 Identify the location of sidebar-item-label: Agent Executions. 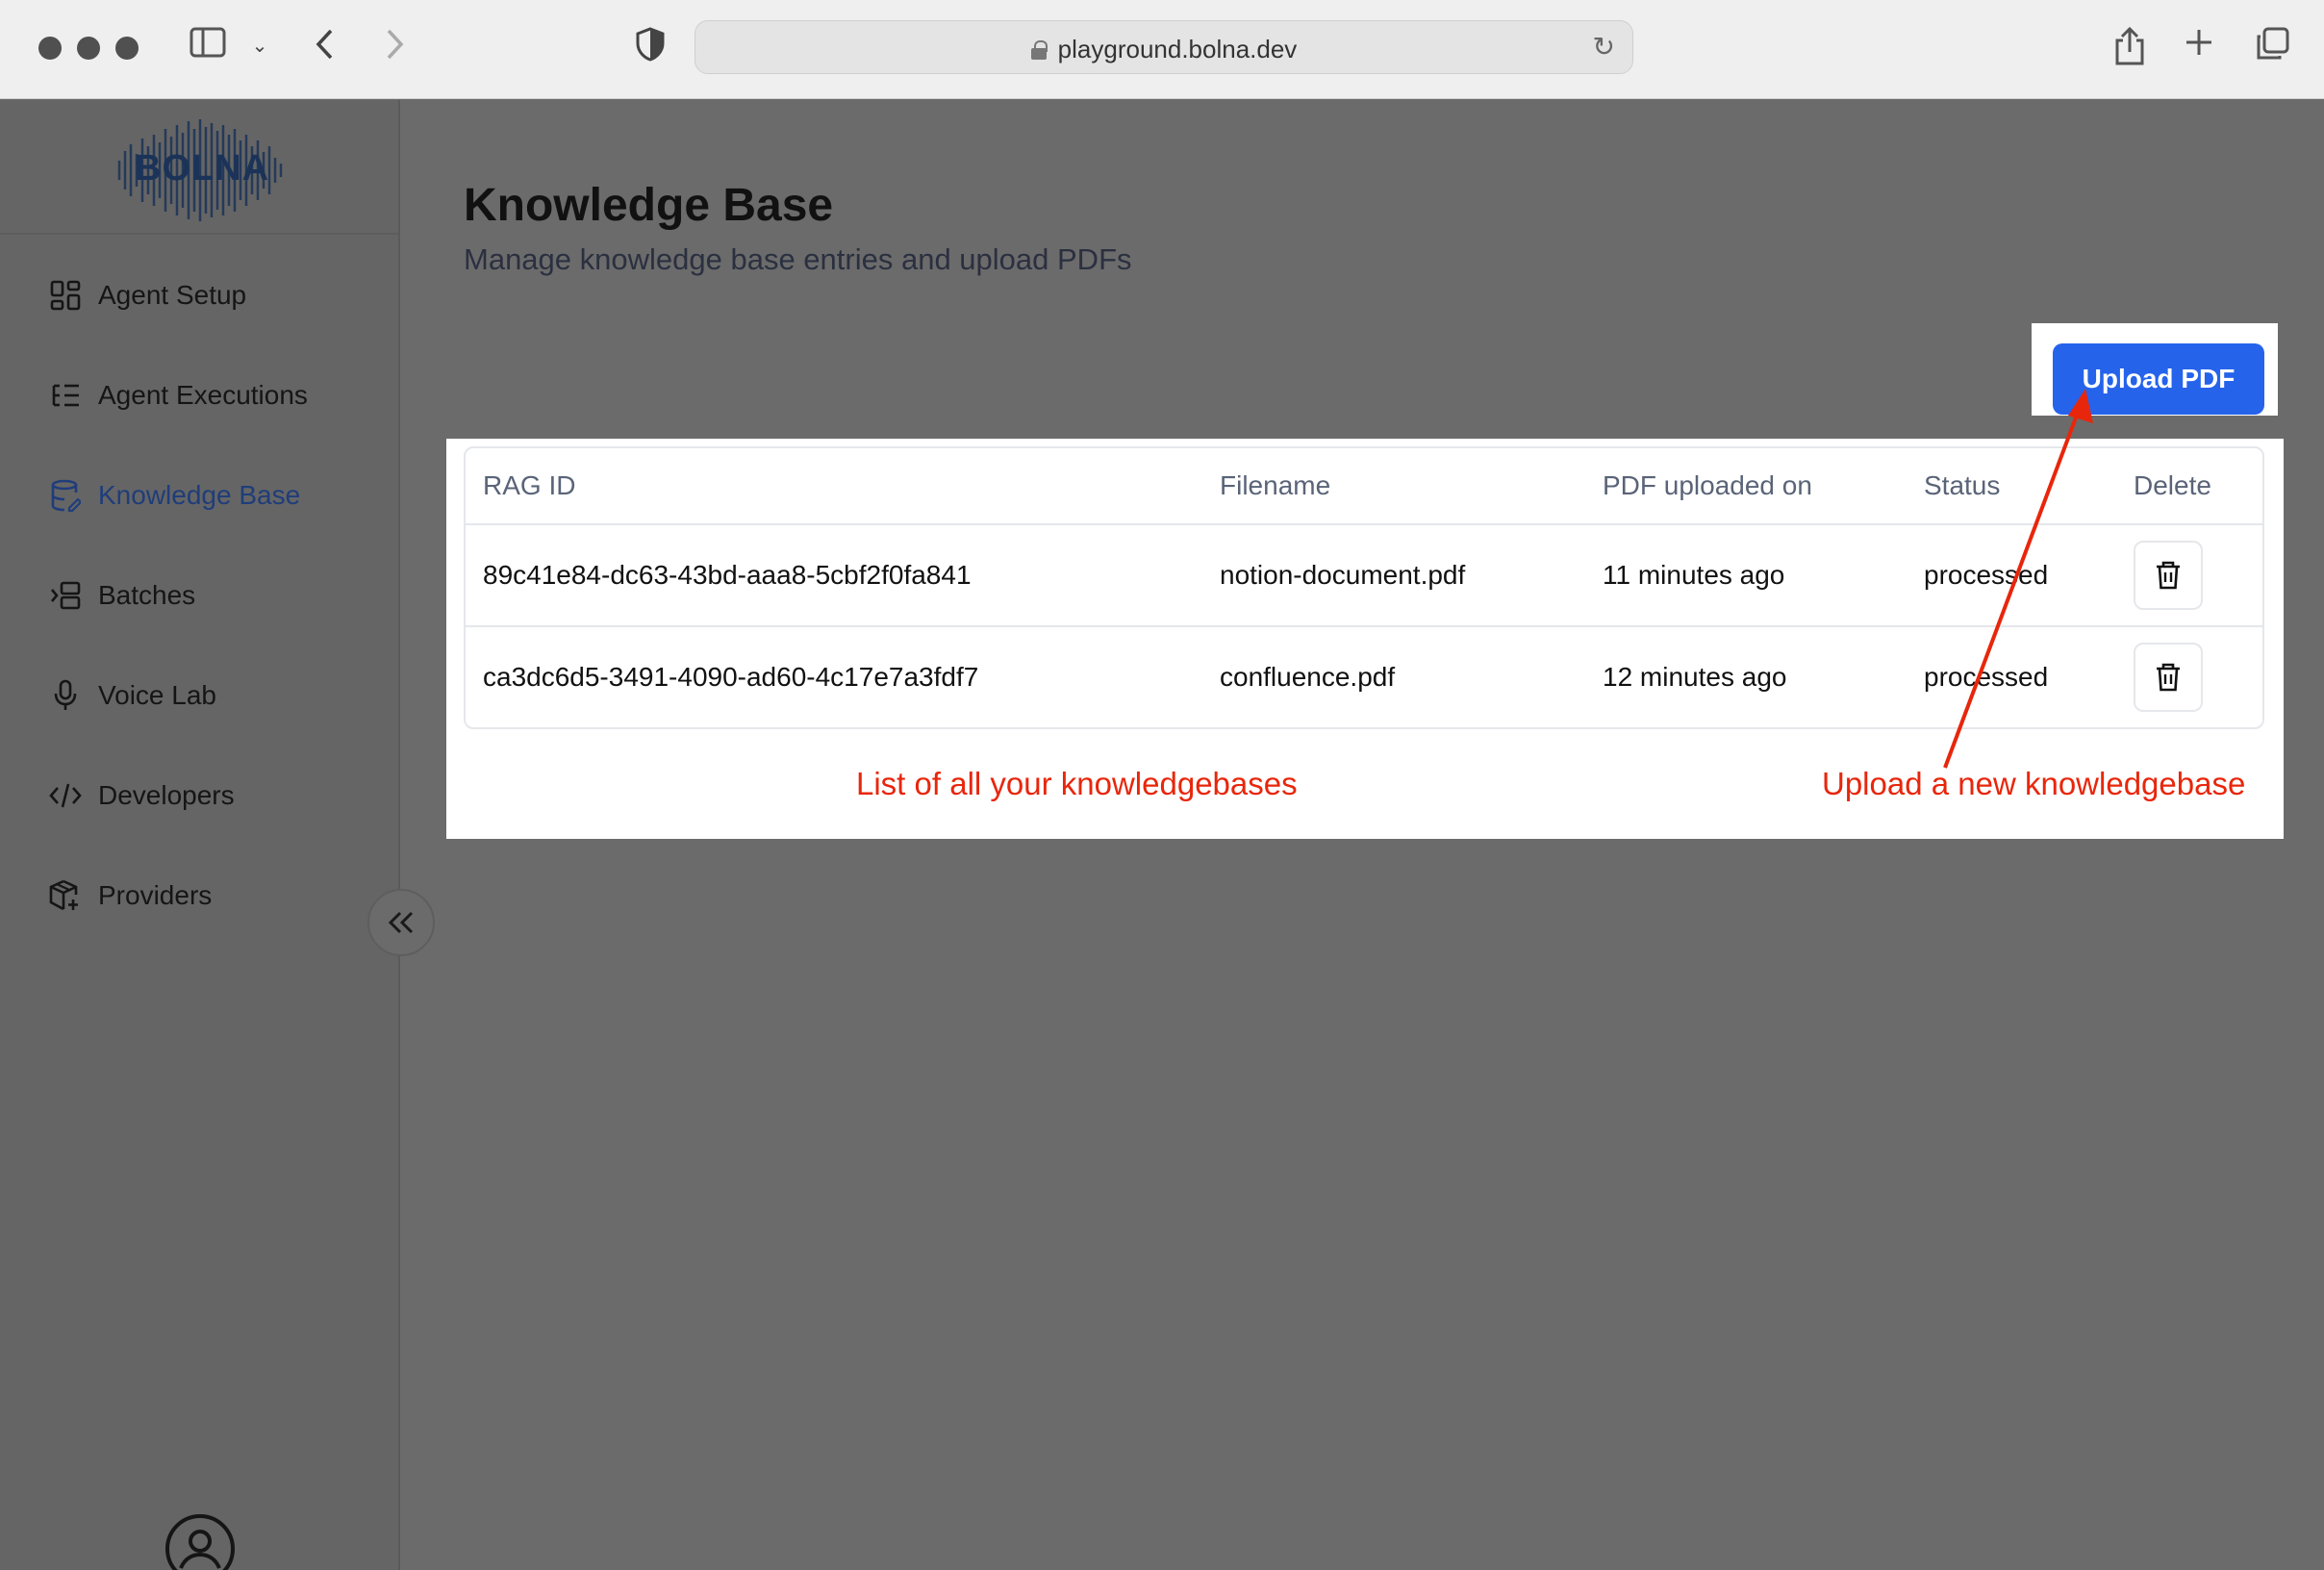
(203, 395).